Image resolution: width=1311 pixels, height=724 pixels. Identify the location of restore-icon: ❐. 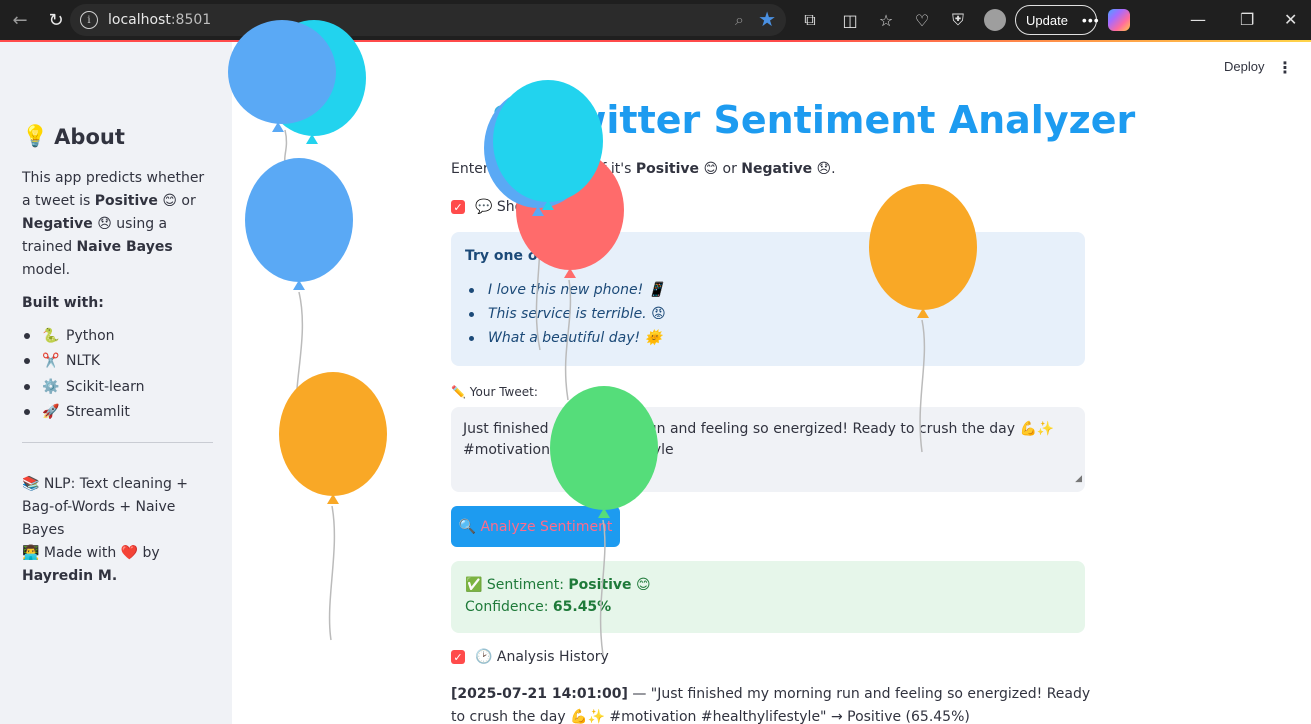
(1247, 19).